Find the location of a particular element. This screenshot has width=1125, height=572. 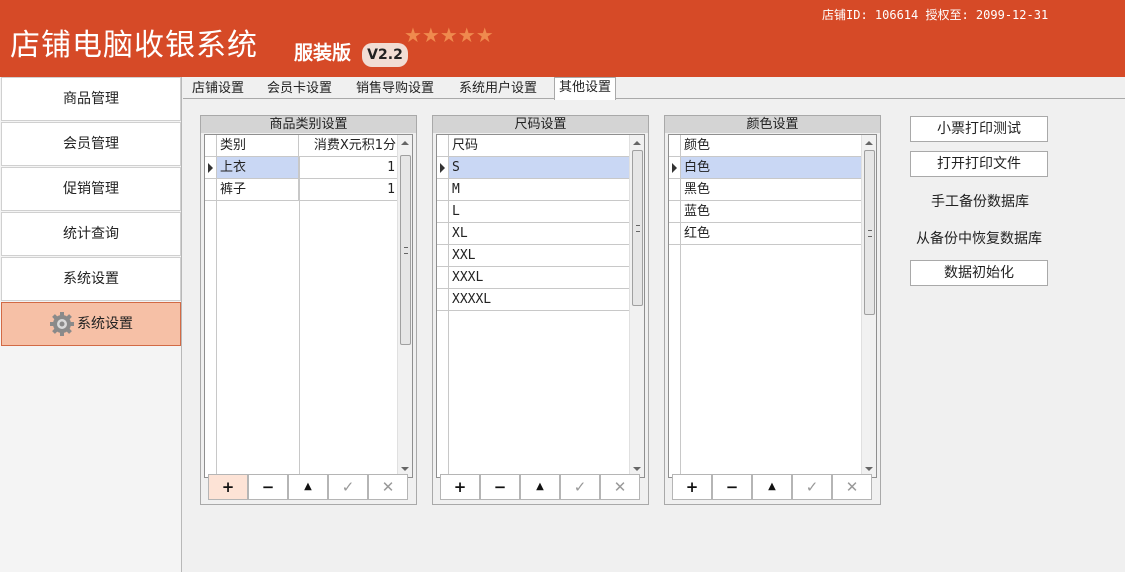

table-row: 黑色 is located at coordinates (772, 190).